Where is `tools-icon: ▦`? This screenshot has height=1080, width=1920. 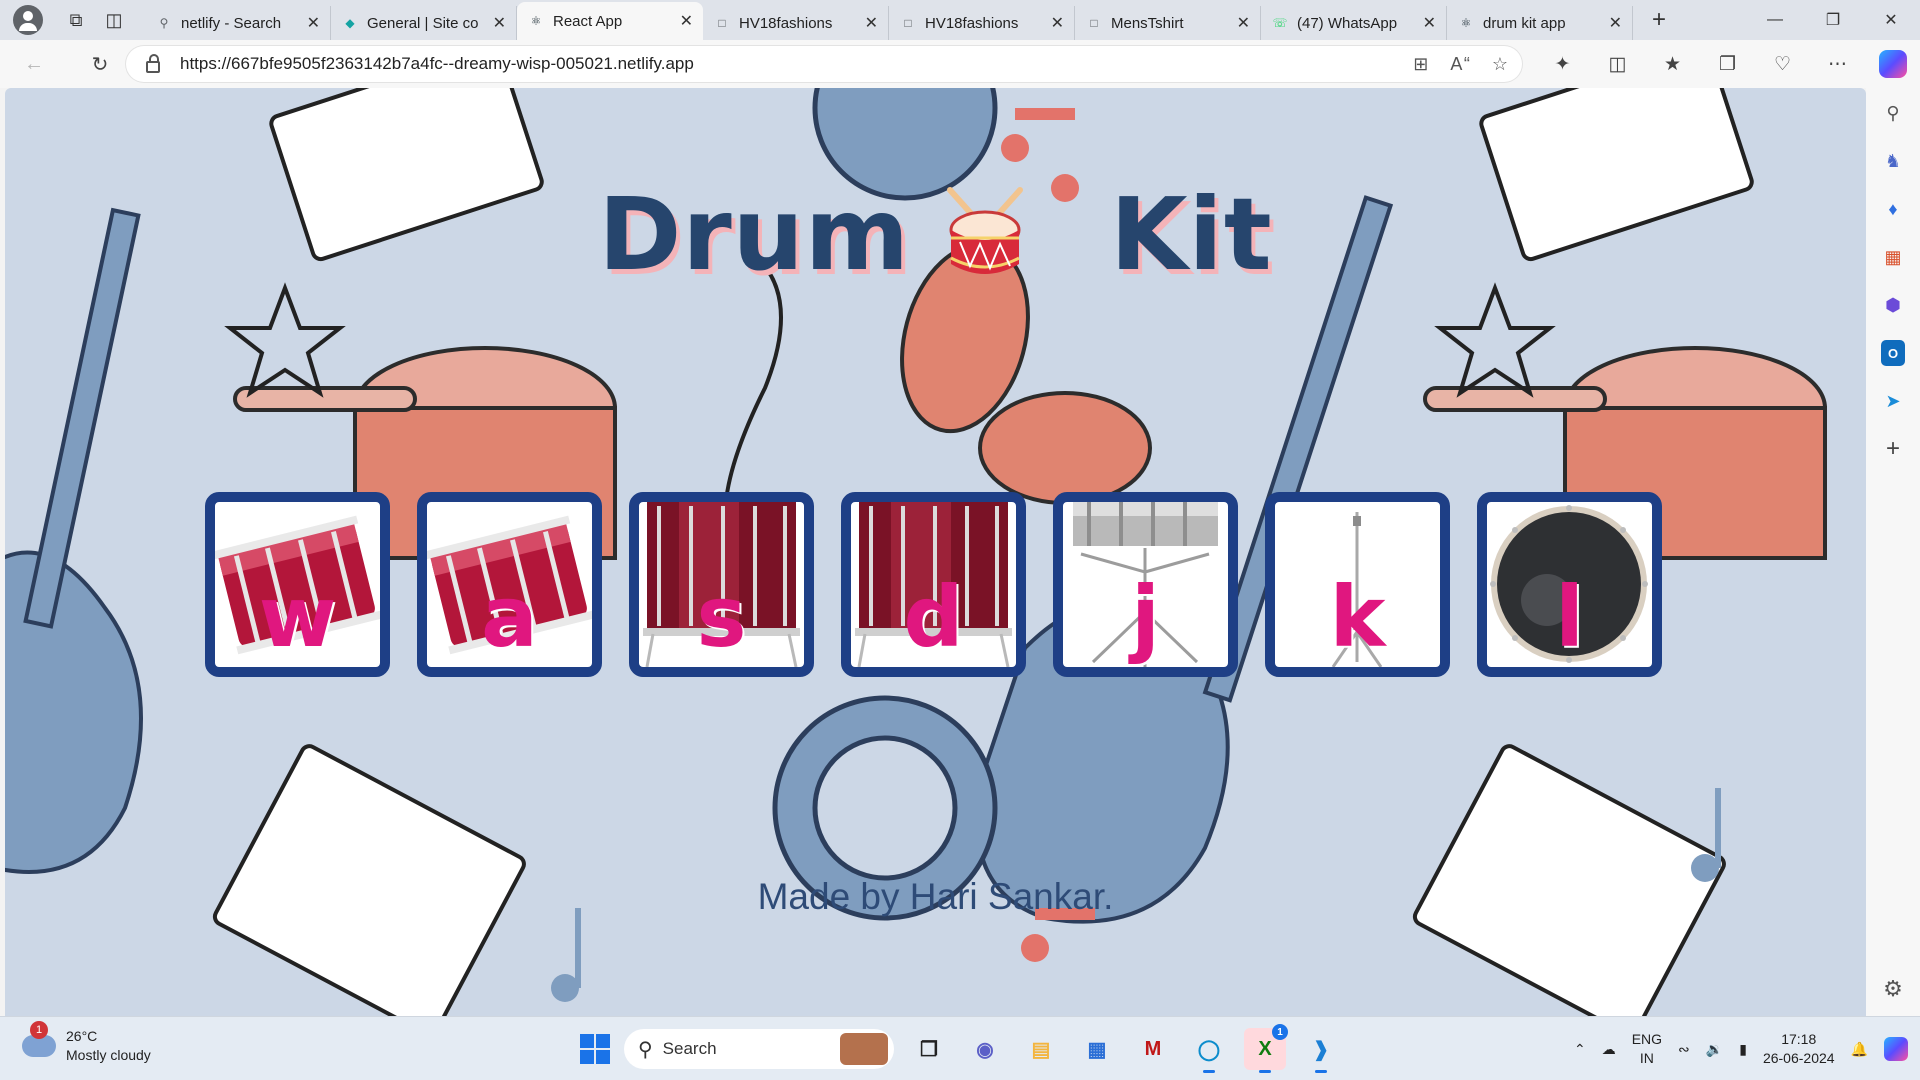
tools-icon: ▦ is located at coordinates (1893, 257).